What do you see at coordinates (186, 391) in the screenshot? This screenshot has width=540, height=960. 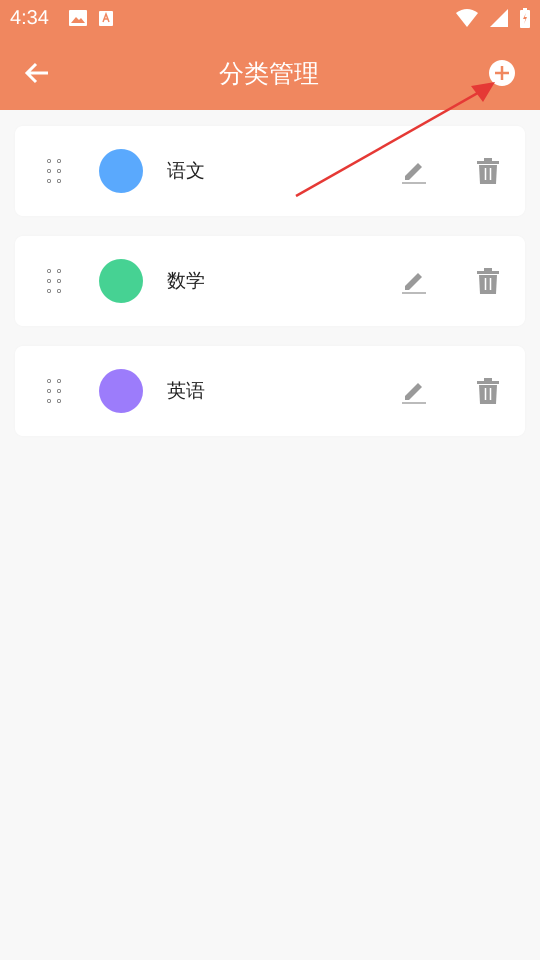 I see `category-name: 英语` at bounding box center [186, 391].